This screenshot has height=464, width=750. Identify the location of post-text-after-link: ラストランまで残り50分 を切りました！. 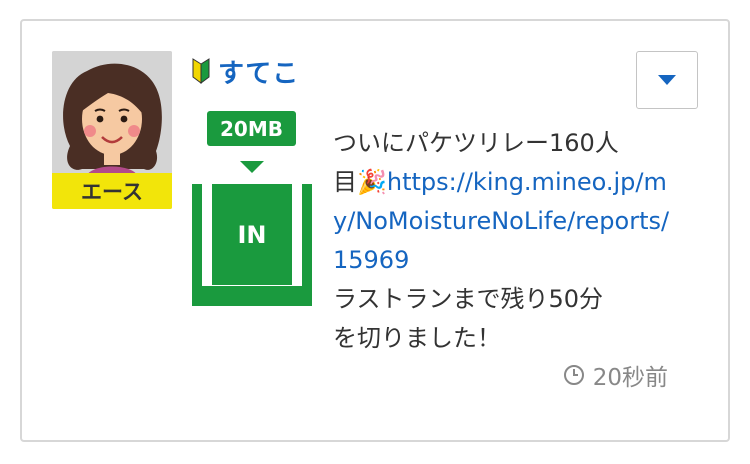
(468, 318).